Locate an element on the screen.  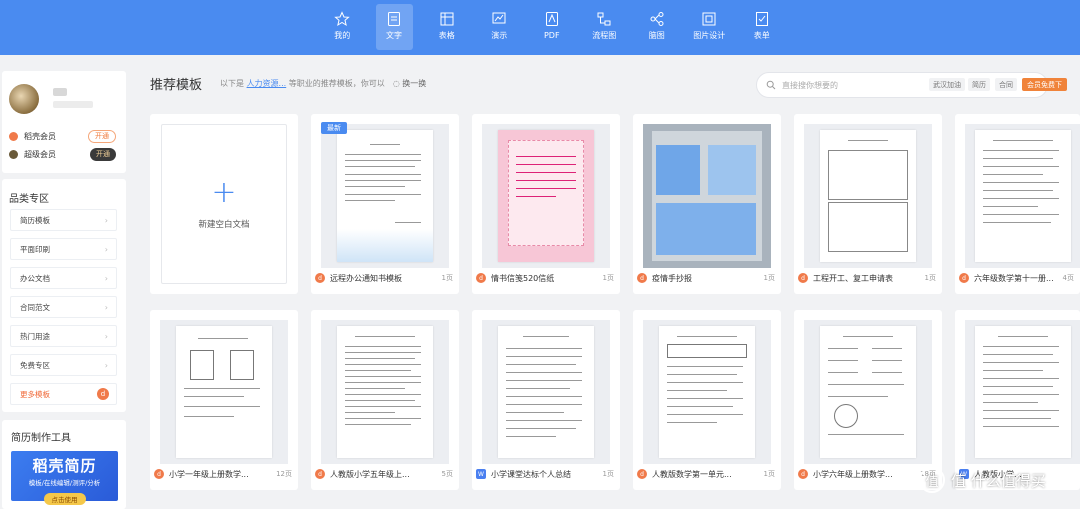
template-card: d 人教版数学第一单元... 1页 is located at coordinates (707, 400).